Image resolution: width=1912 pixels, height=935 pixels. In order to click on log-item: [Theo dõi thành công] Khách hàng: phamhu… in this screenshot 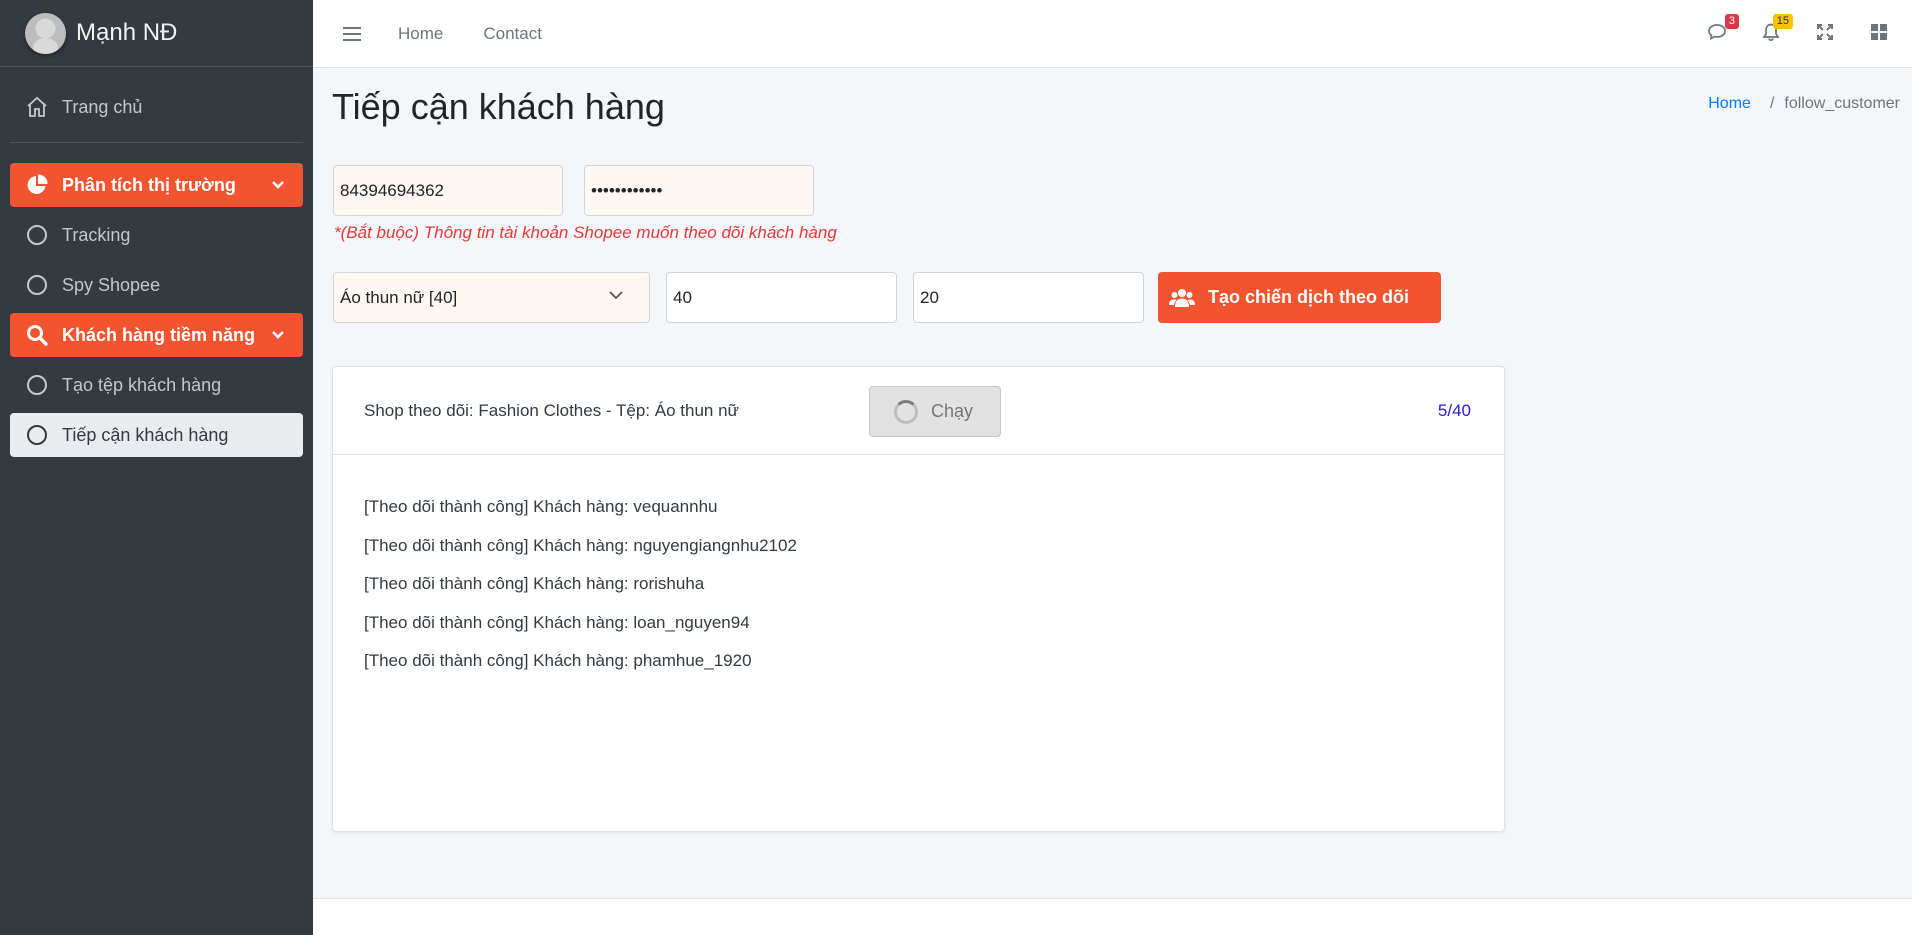, I will do `click(558, 660)`.